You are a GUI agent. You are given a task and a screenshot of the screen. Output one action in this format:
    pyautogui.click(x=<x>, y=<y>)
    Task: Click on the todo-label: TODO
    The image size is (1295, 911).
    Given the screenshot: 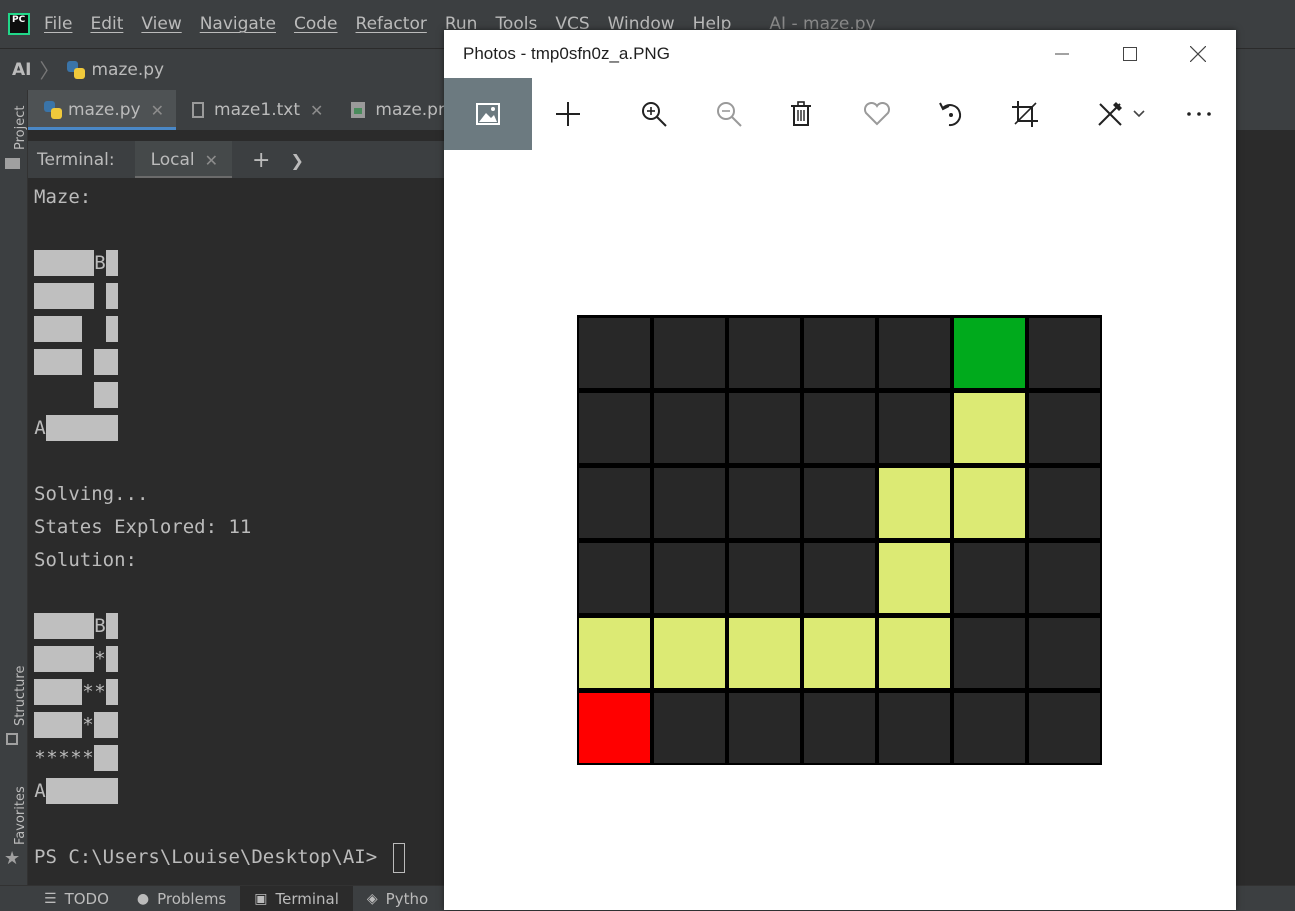 What is the action you would take?
    pyautogui.click(x=86, y=898)
    